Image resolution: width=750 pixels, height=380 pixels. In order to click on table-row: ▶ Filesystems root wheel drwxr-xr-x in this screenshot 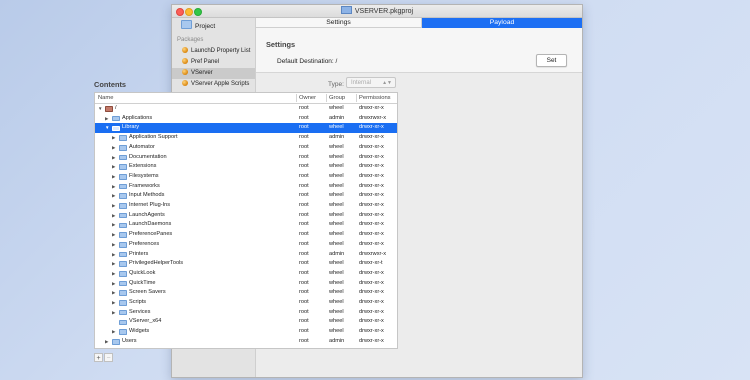, I will do `click(246, 177)`.